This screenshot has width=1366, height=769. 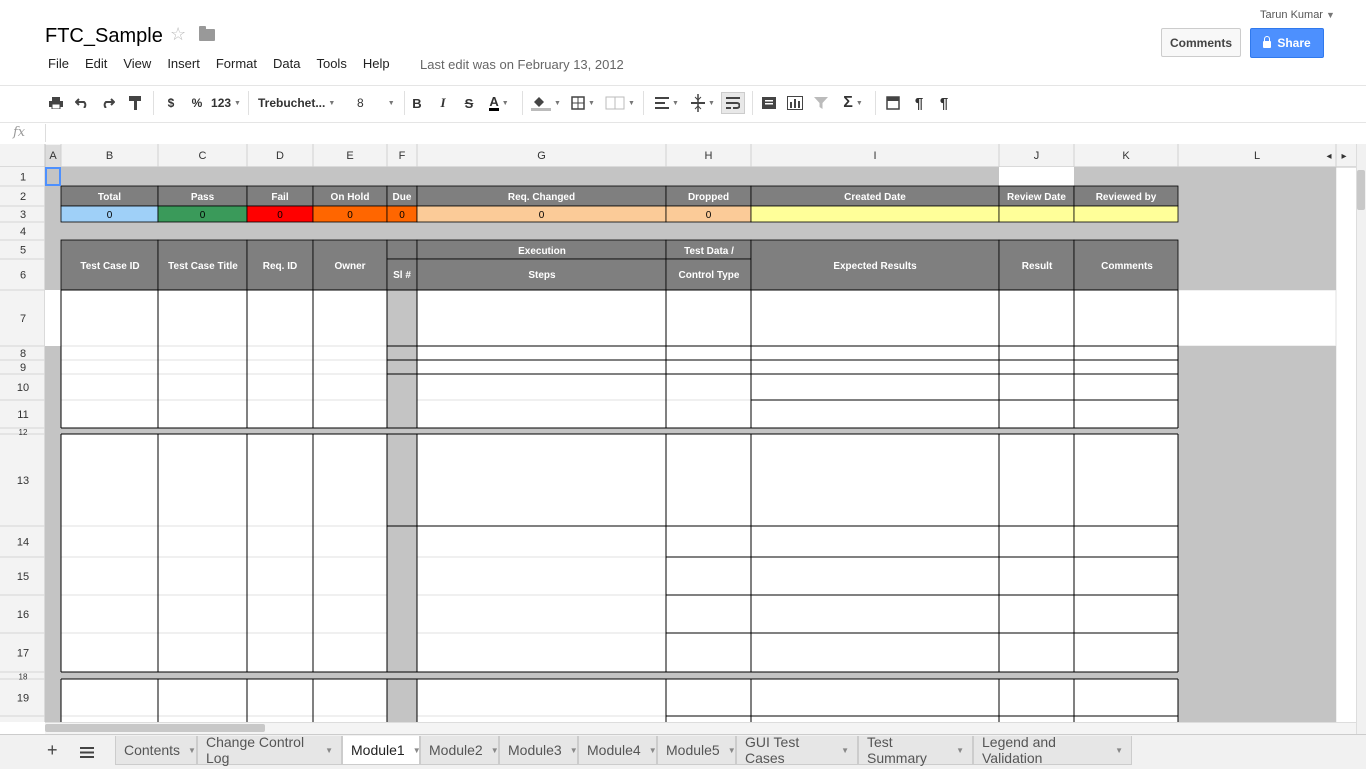 I want to click on tab-label: Module4, so click(x=614, y=750).